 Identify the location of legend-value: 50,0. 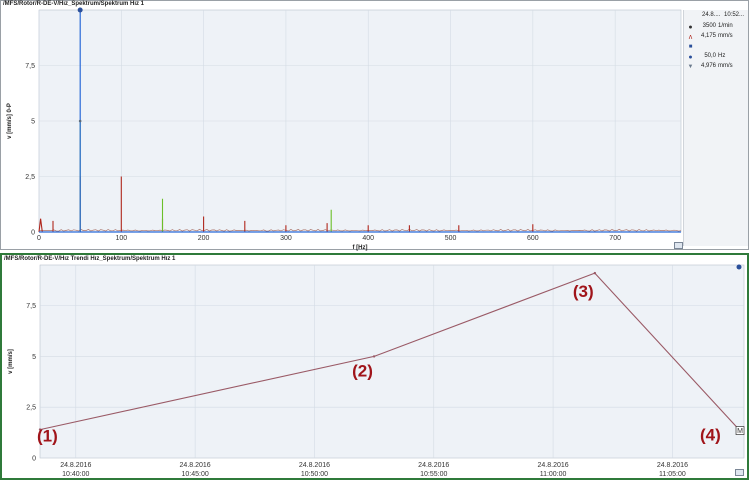
(710, 56).